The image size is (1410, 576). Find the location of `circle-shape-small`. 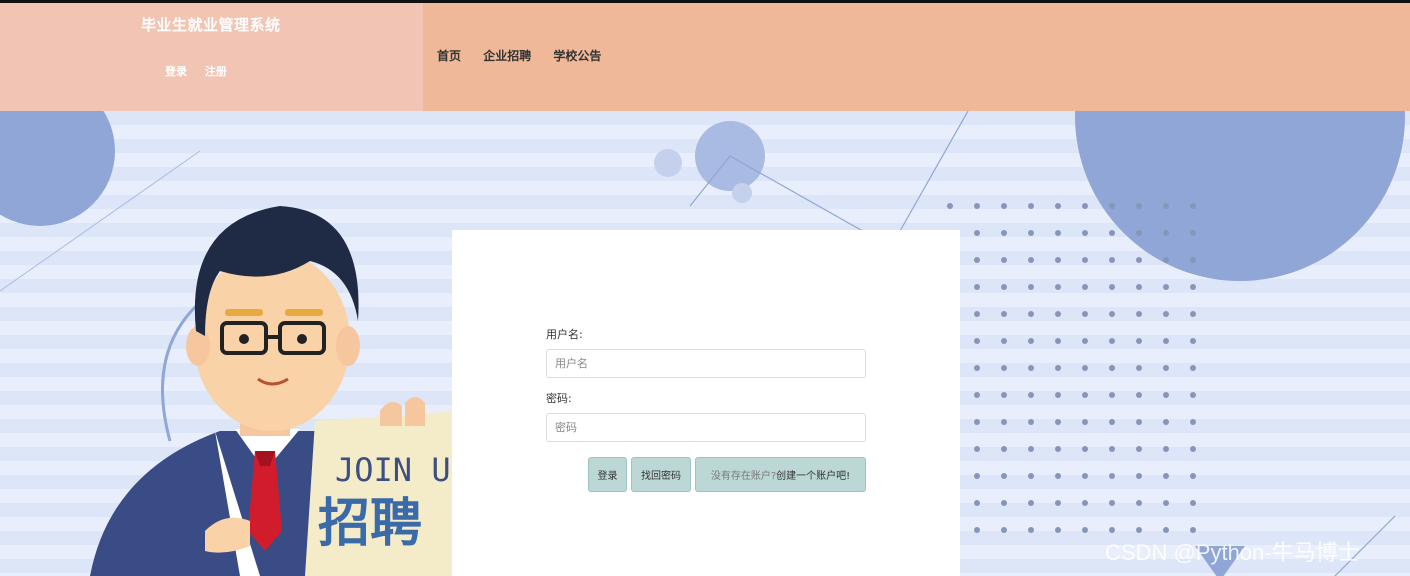

circle-shape-small is located at coordinates (668, 163).